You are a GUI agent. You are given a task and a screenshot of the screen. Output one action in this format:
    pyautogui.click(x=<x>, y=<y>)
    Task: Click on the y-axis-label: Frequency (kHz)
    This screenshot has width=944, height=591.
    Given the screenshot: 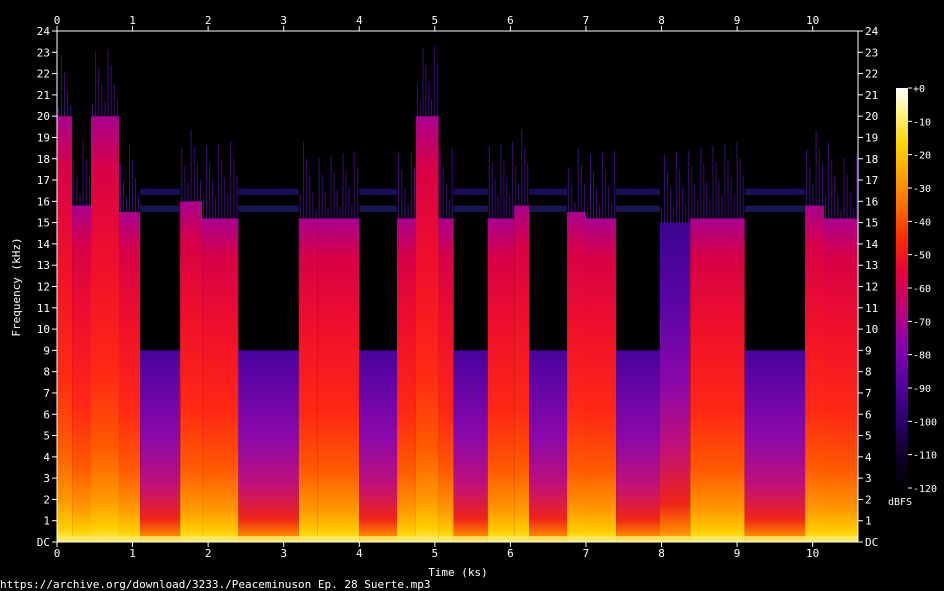 What is the action you would take?
    pyautogui.click(x=16, y=286)
    